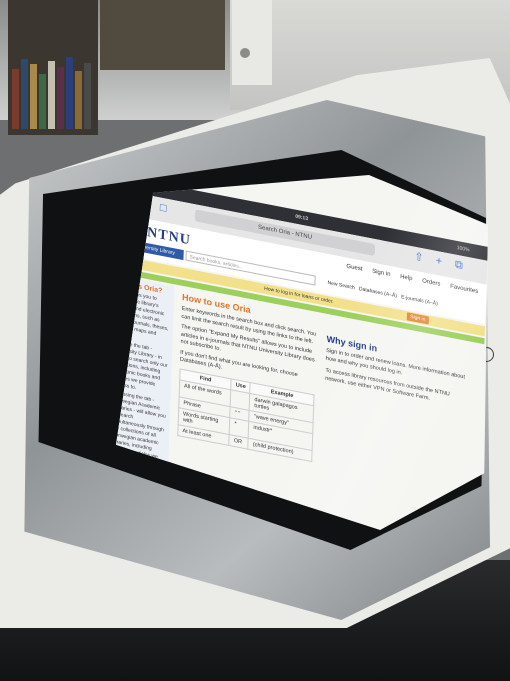 Image resolution: width=510 pixels, height=681 pixels. What do you see at coordinates (378, 292) in the screenshot?
I see `databases-link: Databases (A–Å)` at bounding box center [378, 292].